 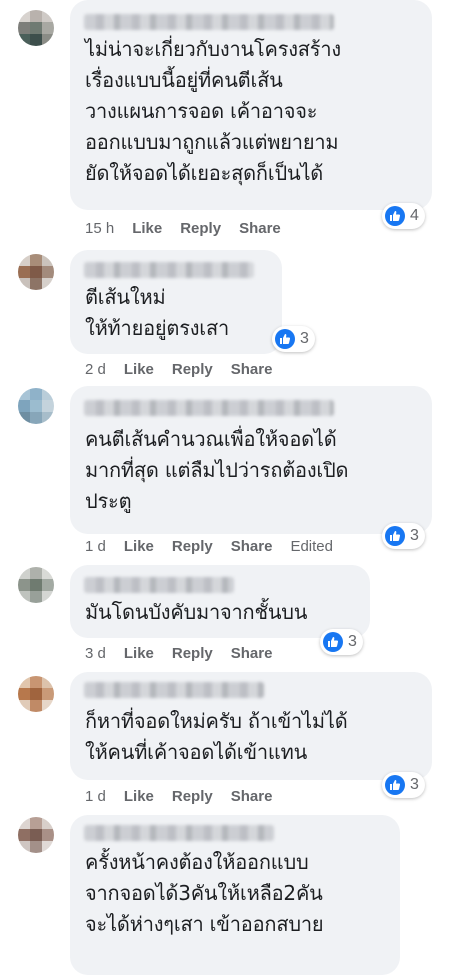 What do you see at coordinates (157, 312) in the screenshot?
I see `comment-text: ตีเส้นใหม่ ให้ท้ายอยู่ตรงเสา` at bounding box center [157, 312].